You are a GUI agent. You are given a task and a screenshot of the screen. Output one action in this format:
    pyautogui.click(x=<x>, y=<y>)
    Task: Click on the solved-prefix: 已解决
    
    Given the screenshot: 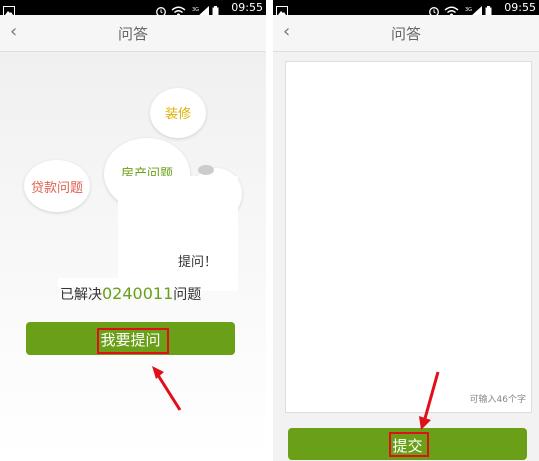 What is the action you would take?
    pyautogui.click(x=81, y=295)
    